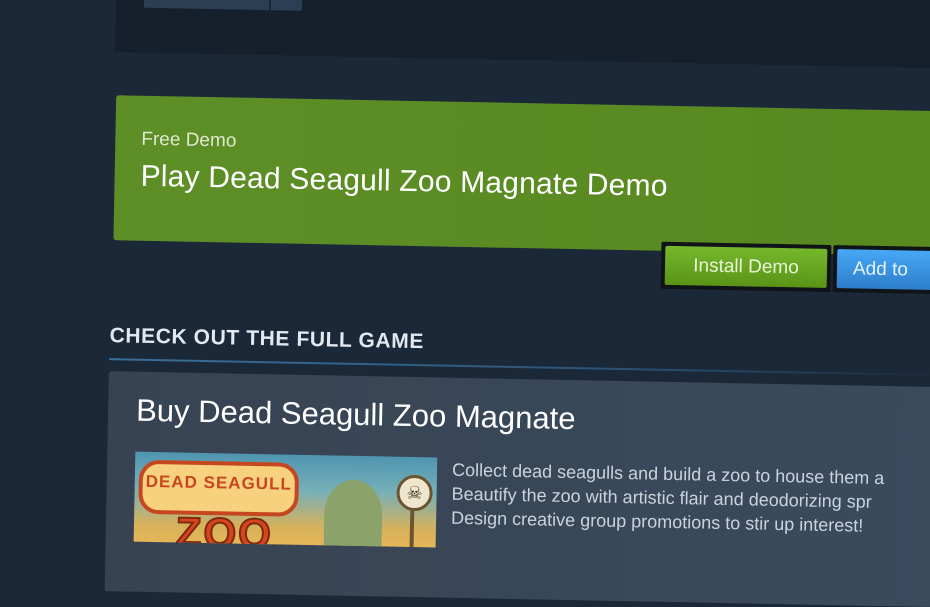 The width and height of the screenshot is (930, 607). Describe the element at coordinates (267, 339) in the screenshot. I see `section-header: CHECK OUT THE FULL GAME` at that location.